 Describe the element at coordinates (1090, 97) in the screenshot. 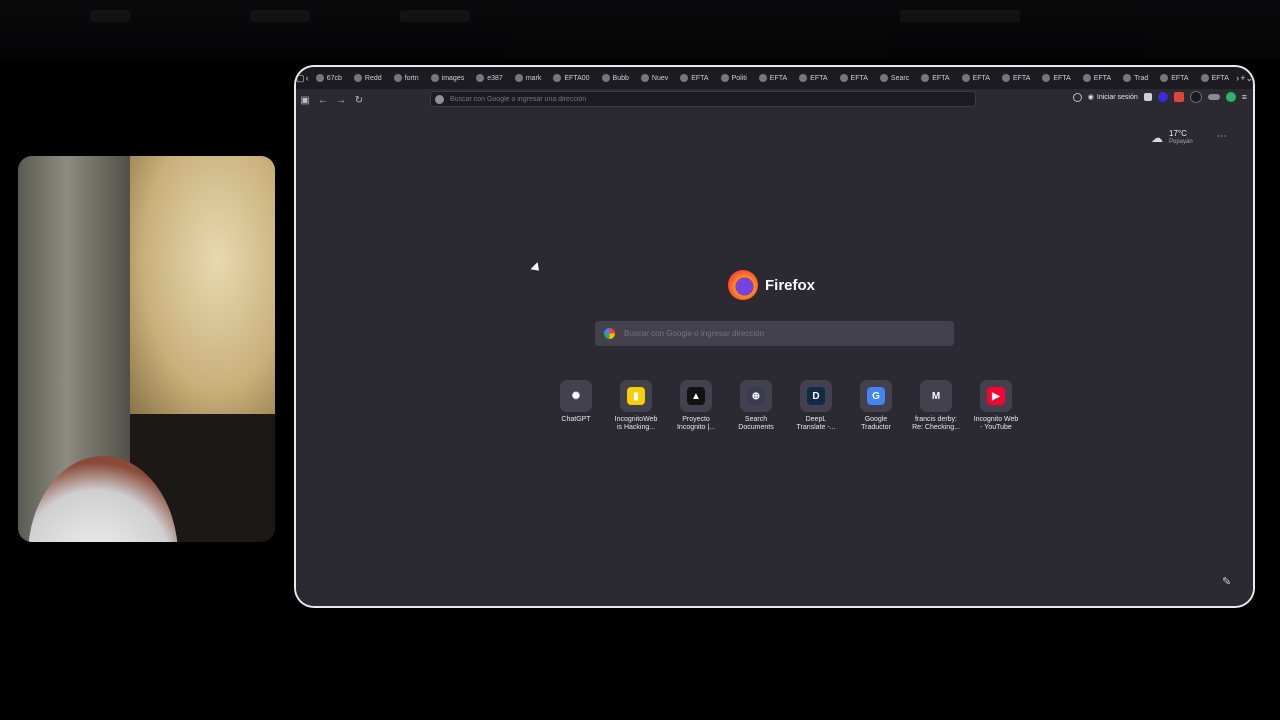

I see `account-icon: ◉` at that location.